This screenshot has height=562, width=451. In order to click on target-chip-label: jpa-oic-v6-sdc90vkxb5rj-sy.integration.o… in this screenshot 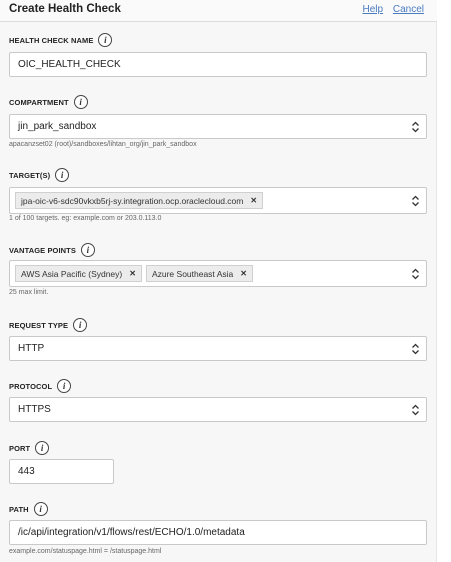, I will do `click(132, 200)`.